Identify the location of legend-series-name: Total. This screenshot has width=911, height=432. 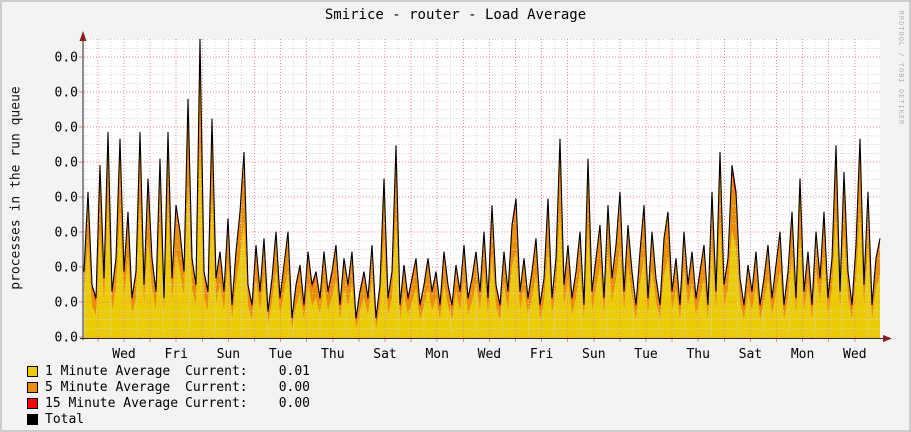
(65, 419).